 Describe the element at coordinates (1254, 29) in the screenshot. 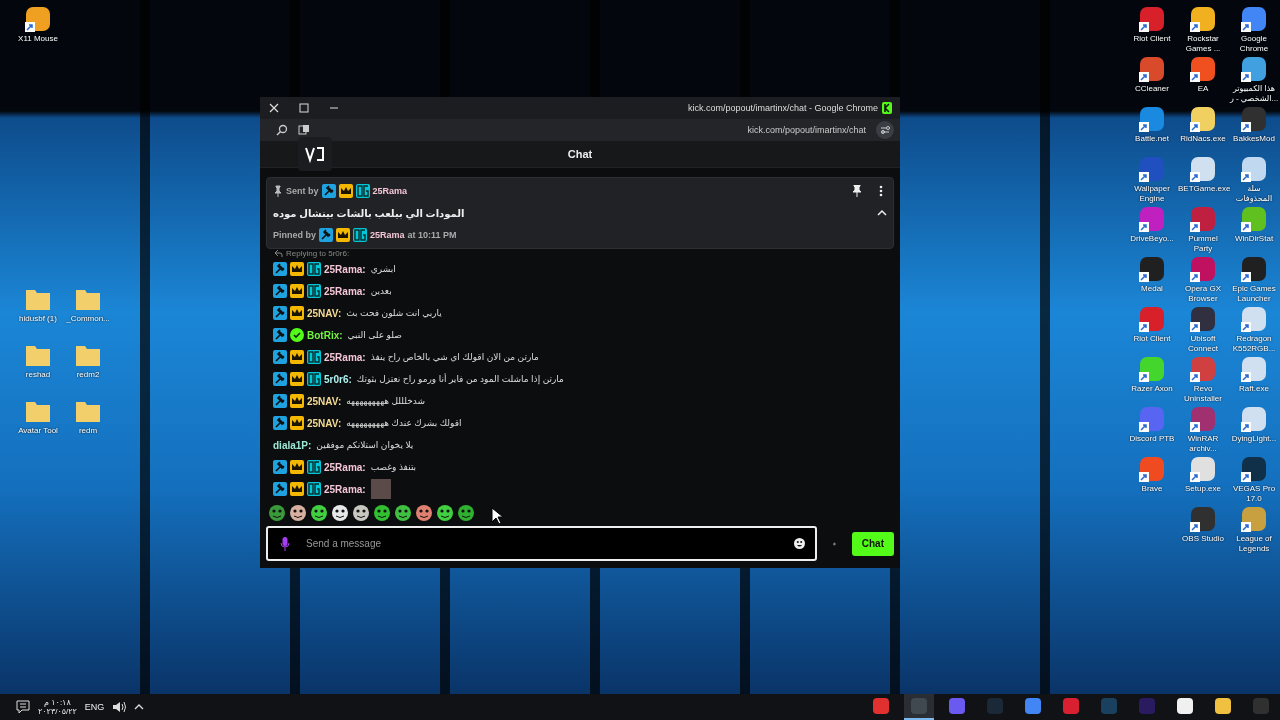

I see `desktop-shortcut: Google Chrome` at that location.